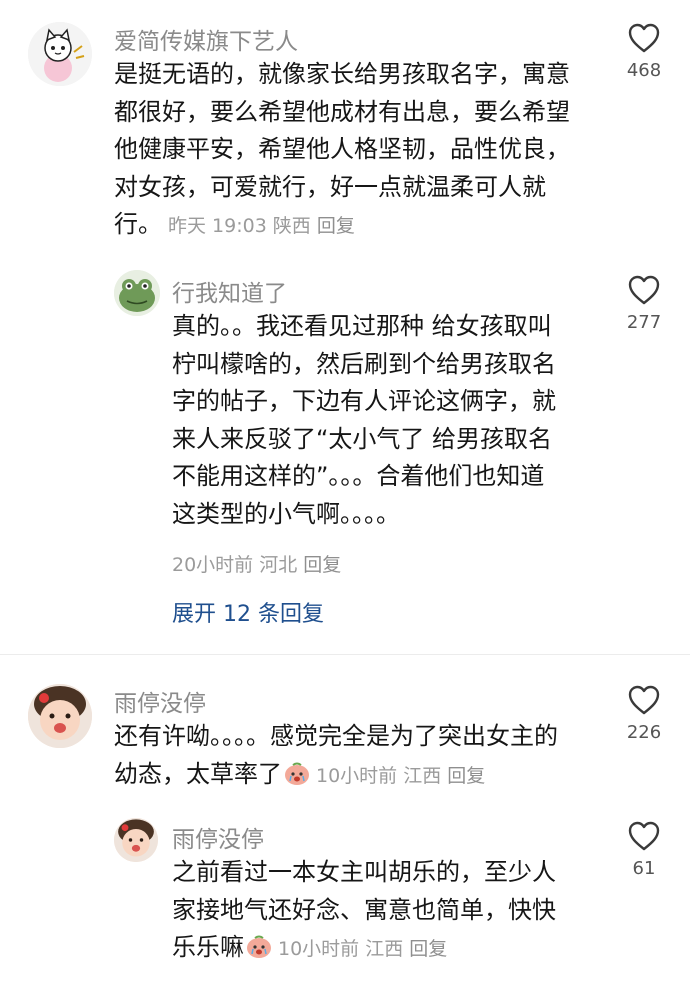 The height and width of the screenshot is (983, 690). Describe the element at coordinates (358, 476) in the screenshot. I see `comment-text-line: 不能用这样的”。。。合着他们也知道` at that location.